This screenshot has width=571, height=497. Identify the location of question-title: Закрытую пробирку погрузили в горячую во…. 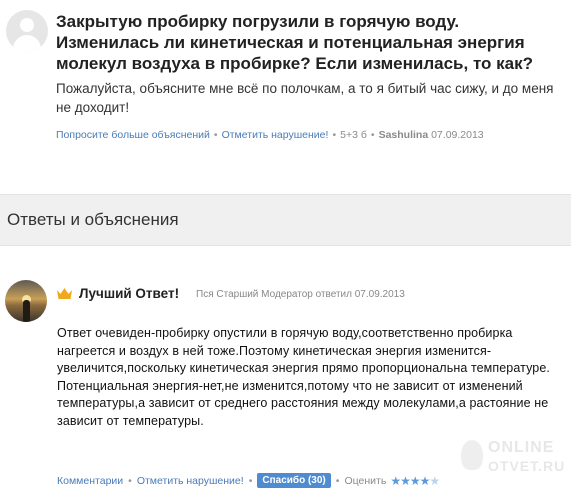
(295, 42).